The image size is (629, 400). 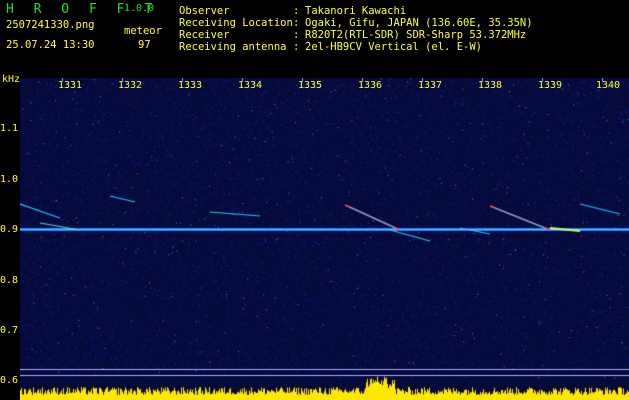 What do you see at coordinates (143, 31) in the screenshot?
I see `meteor-label: meteor` at bounding box center [143, 31].